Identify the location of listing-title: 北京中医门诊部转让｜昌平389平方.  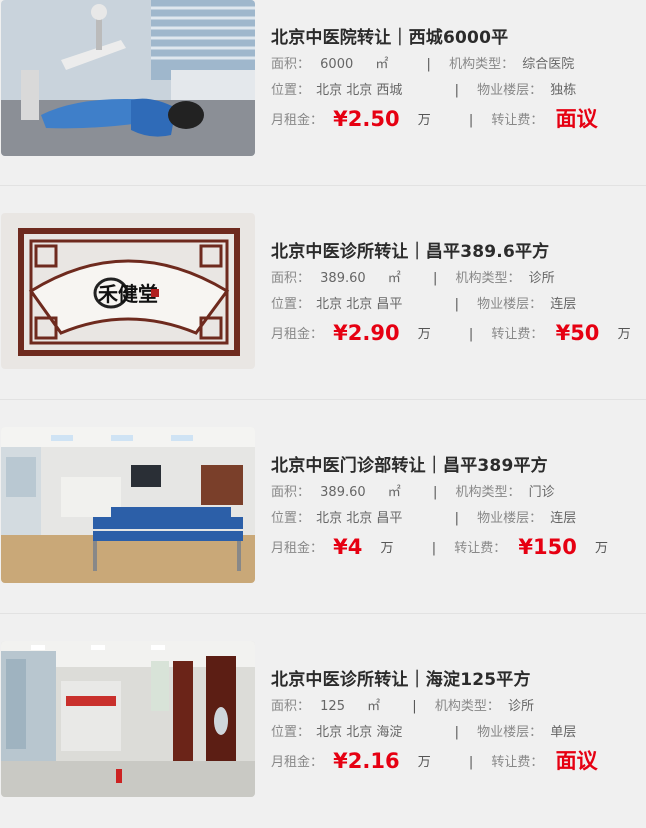
(409, 463).